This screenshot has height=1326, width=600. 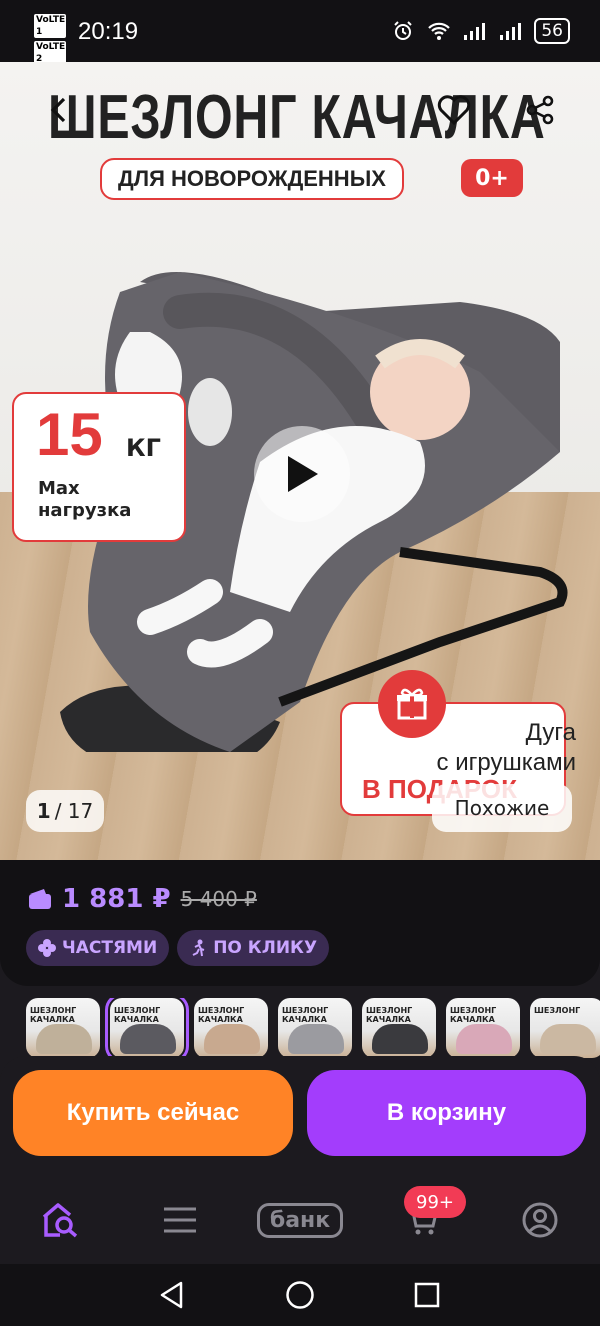 I want to click on tab-catalog, so click(x=180, y=1220).